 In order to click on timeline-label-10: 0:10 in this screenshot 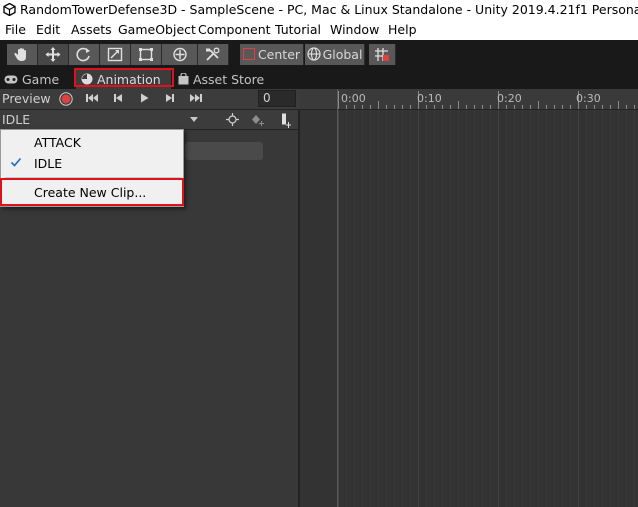, I will do `click(429, 98)`.